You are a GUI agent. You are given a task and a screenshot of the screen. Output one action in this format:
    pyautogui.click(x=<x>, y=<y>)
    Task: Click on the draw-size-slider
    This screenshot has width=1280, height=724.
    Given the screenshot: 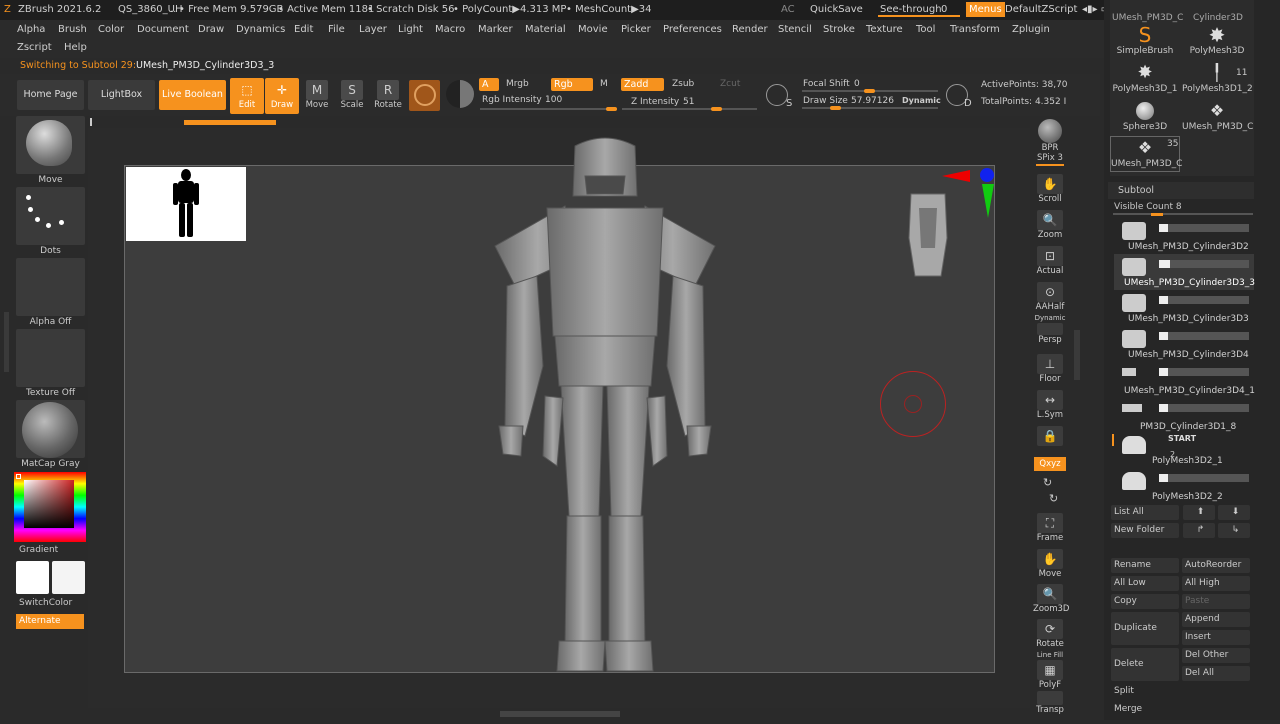 What is the action you would take?
    pyautogui.click(x=870, y=108)
    